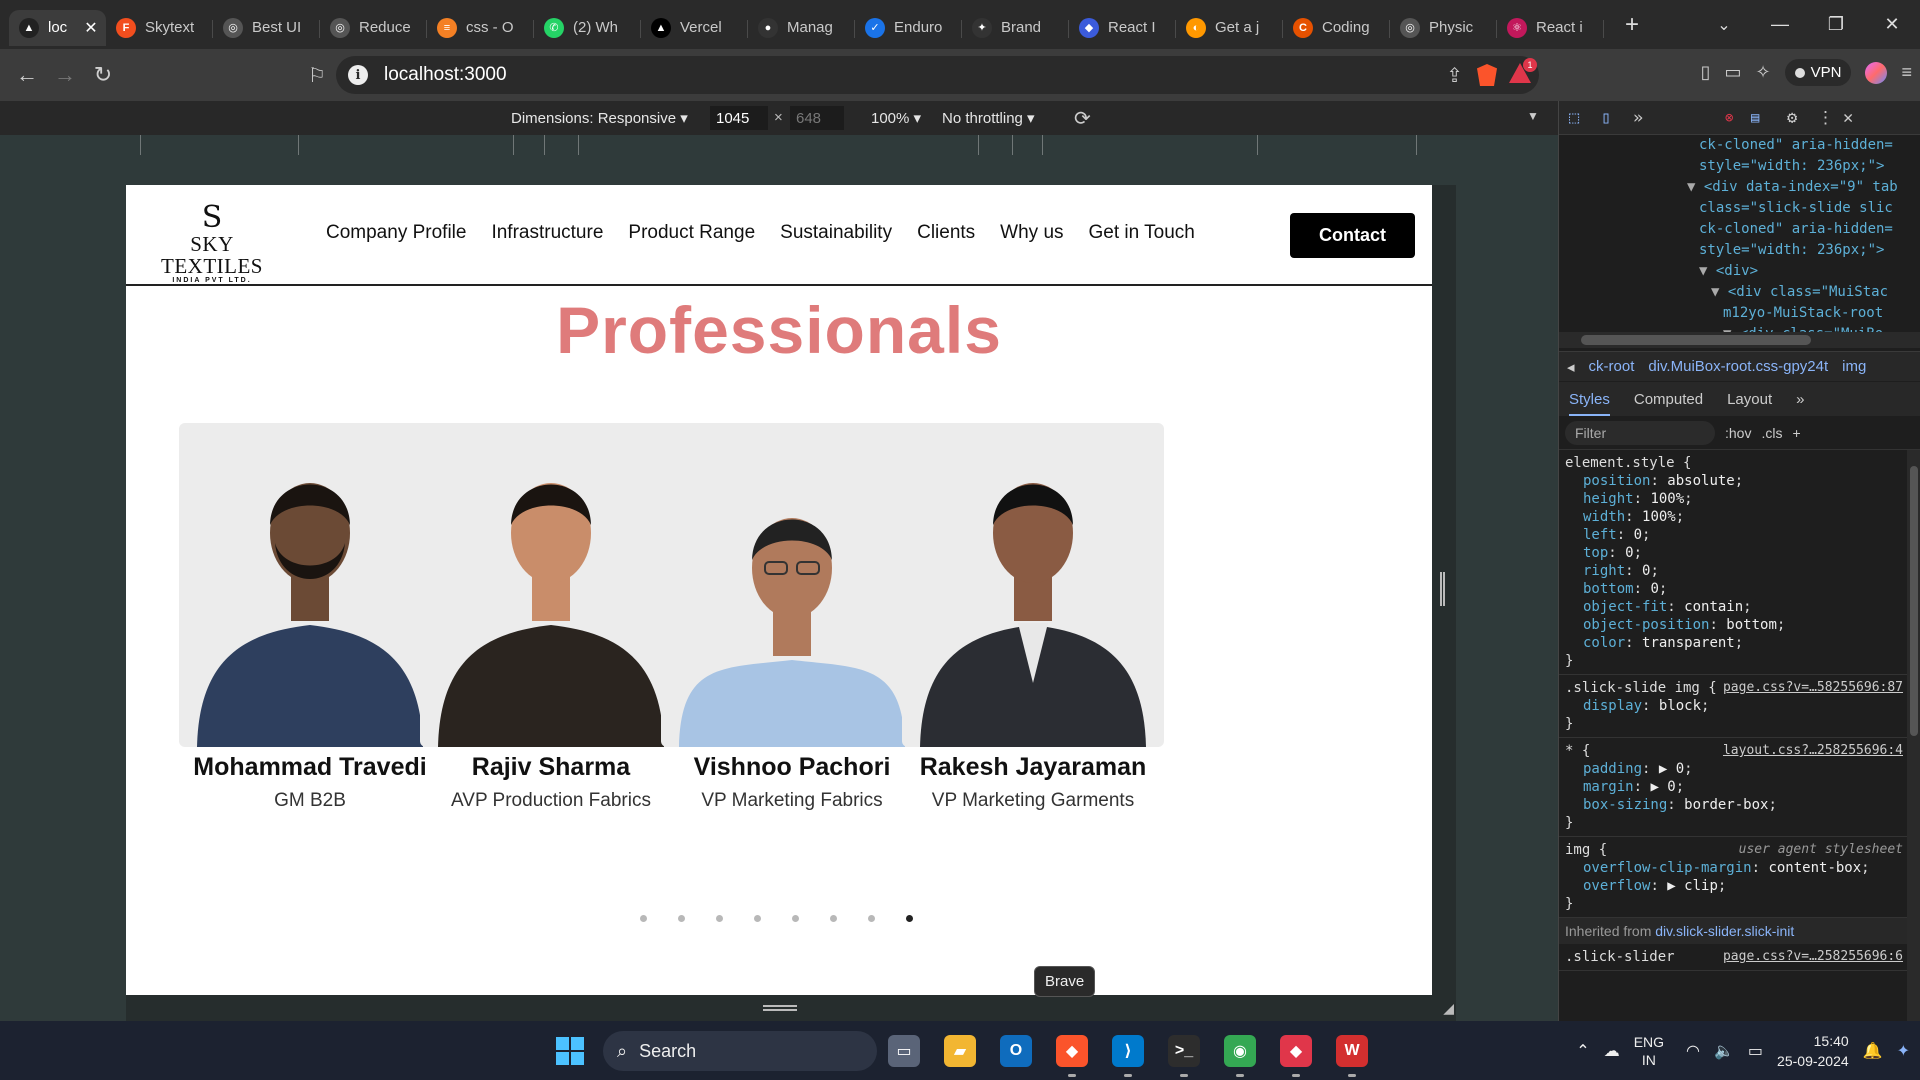 This screenshot has width=1920, height=1080. Describe the element at coordinates (946, 233) in the screenshot. I see `nav-link: Clients` at that location.